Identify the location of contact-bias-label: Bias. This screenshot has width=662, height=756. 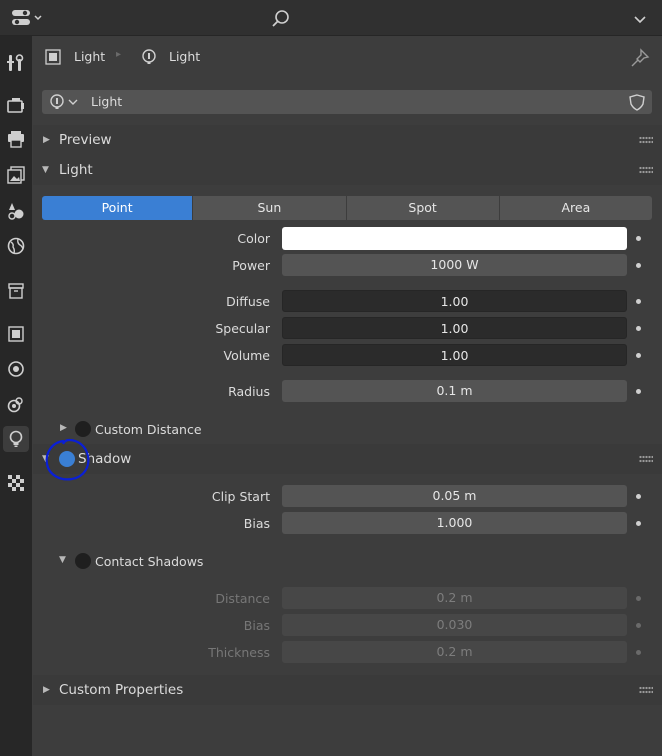
(256, 625).